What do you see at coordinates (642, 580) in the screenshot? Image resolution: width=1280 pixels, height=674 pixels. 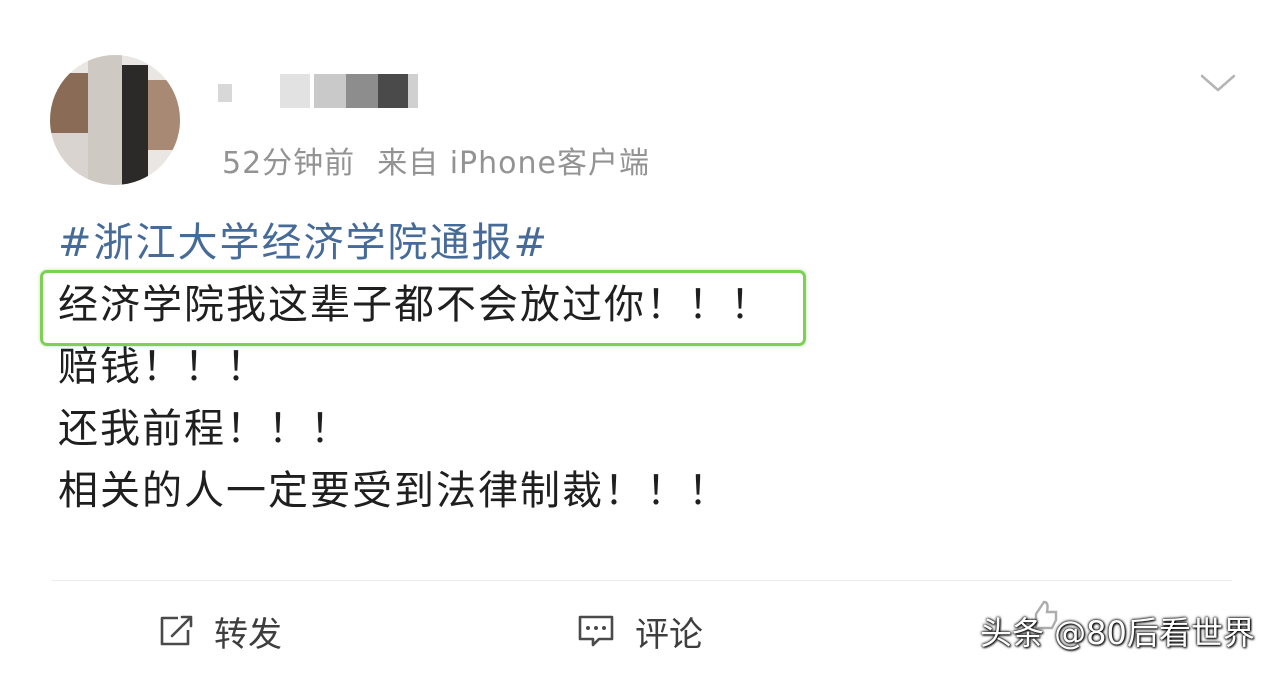 I see `divider` at bounding box center [642, 580].